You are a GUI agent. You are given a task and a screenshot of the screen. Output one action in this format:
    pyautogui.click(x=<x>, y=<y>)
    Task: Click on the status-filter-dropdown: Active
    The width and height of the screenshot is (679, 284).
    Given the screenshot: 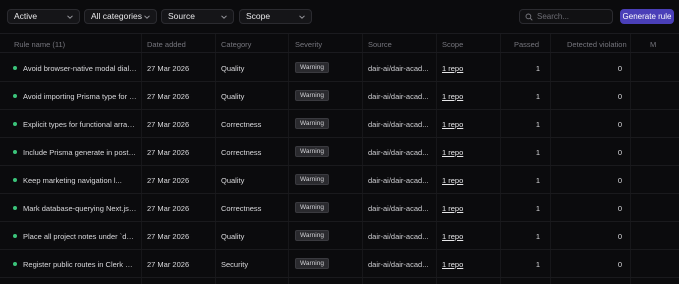 What is the action you would take?
    pyautogui.click(x=43, y=16)
    